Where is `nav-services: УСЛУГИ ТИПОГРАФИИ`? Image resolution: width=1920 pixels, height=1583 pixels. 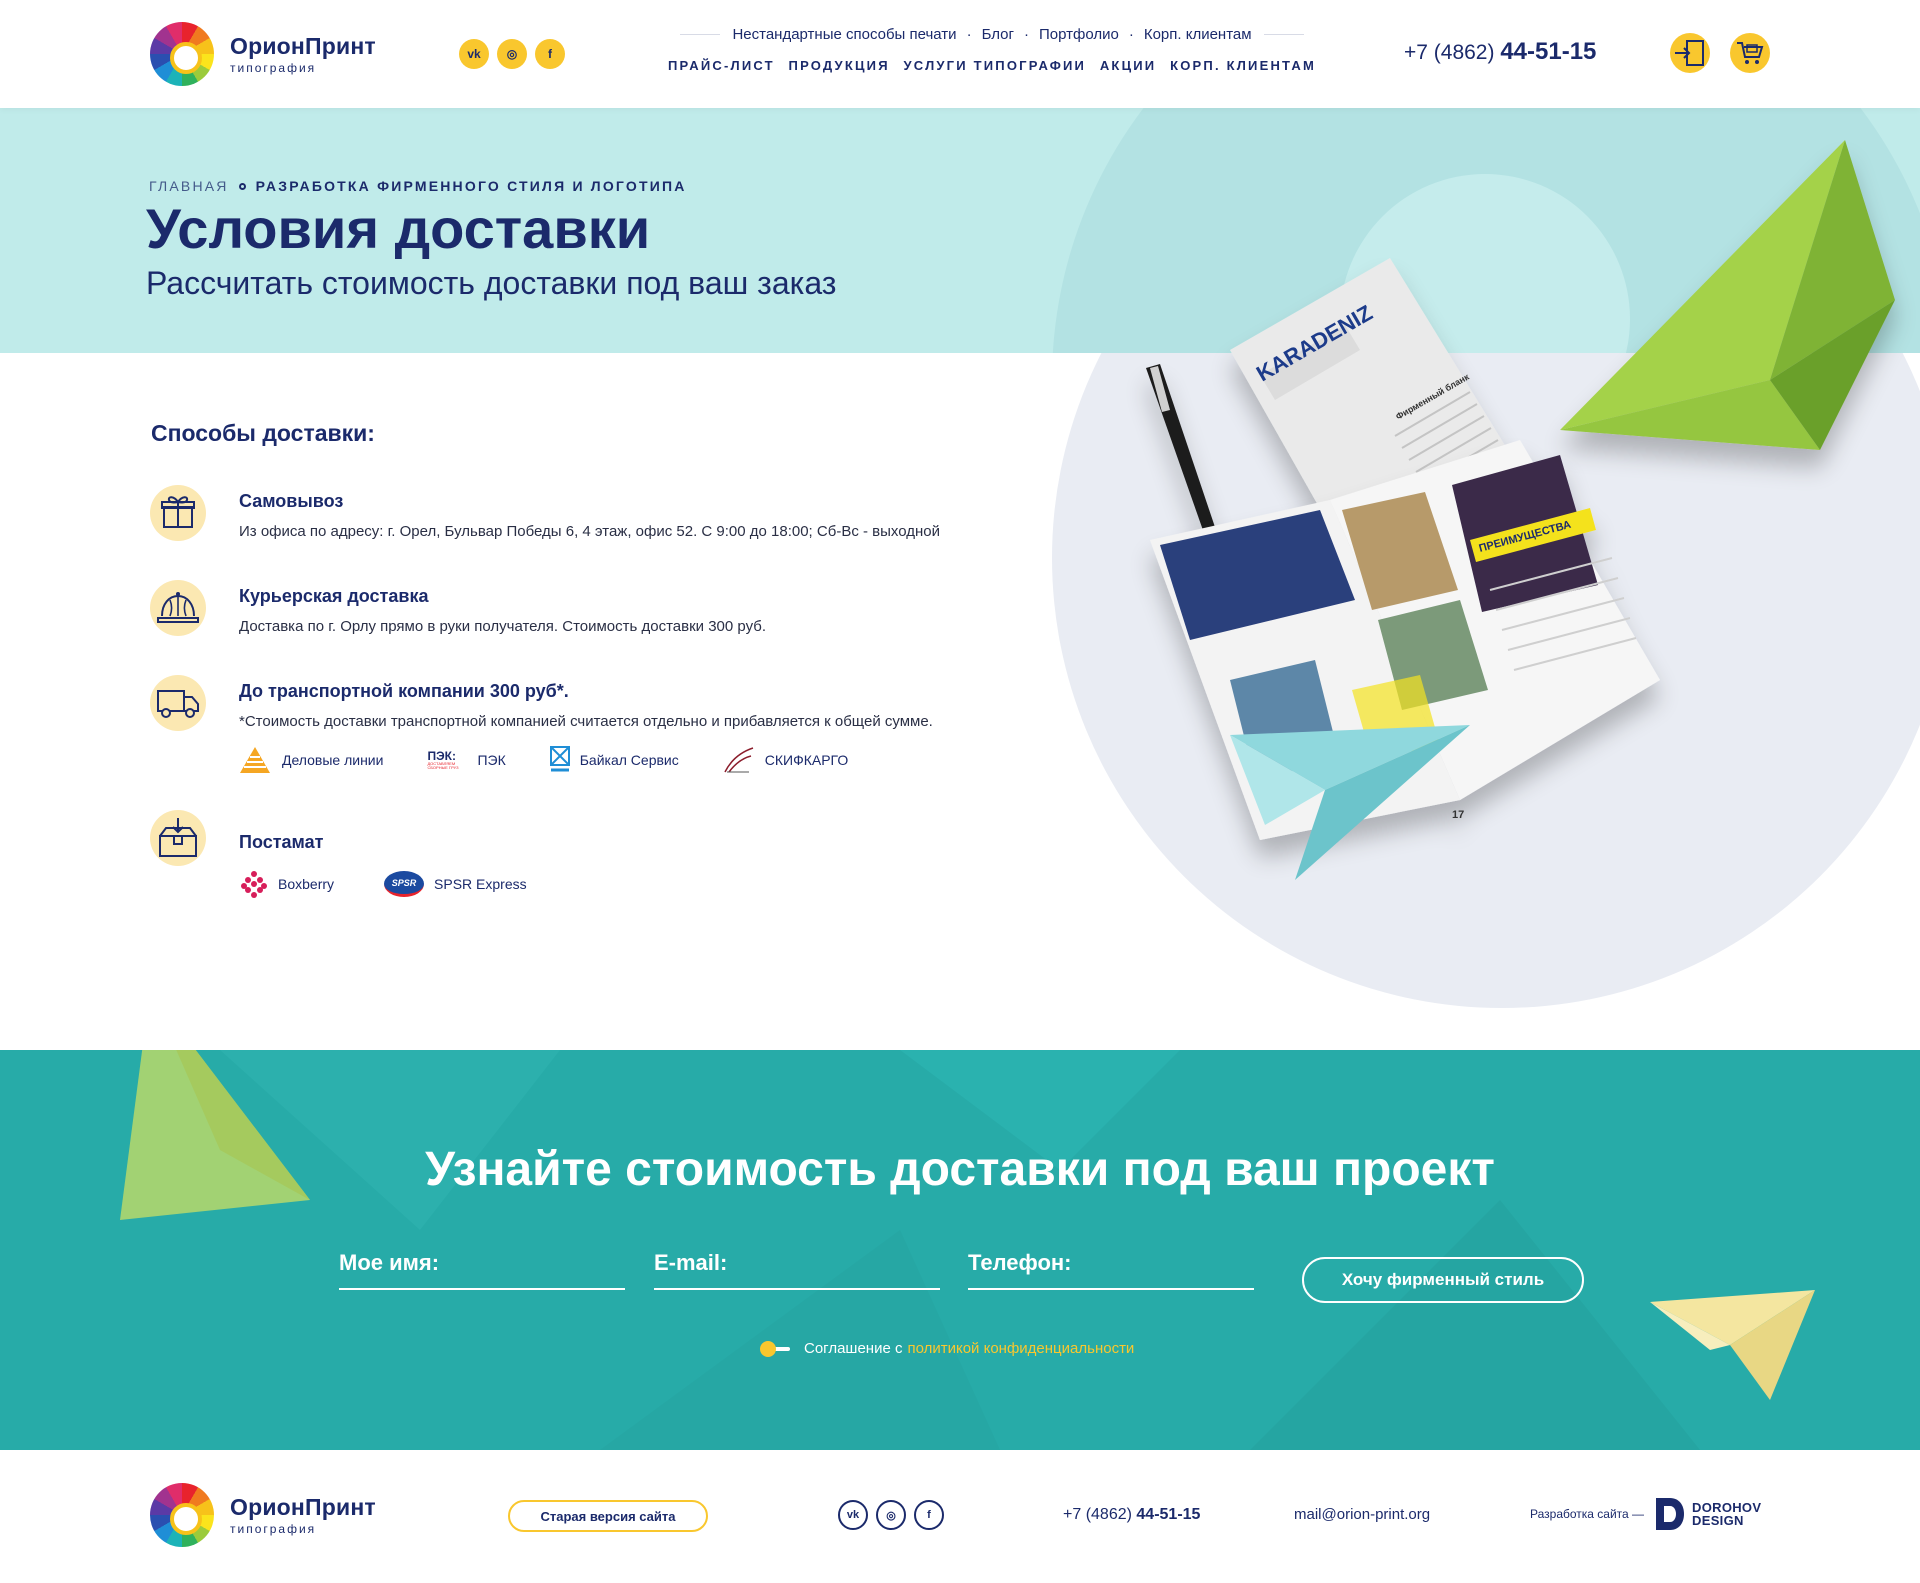
nav-services: УСЛУГИ ТИПОГРАФИИ is located at coordinates (995, 65).